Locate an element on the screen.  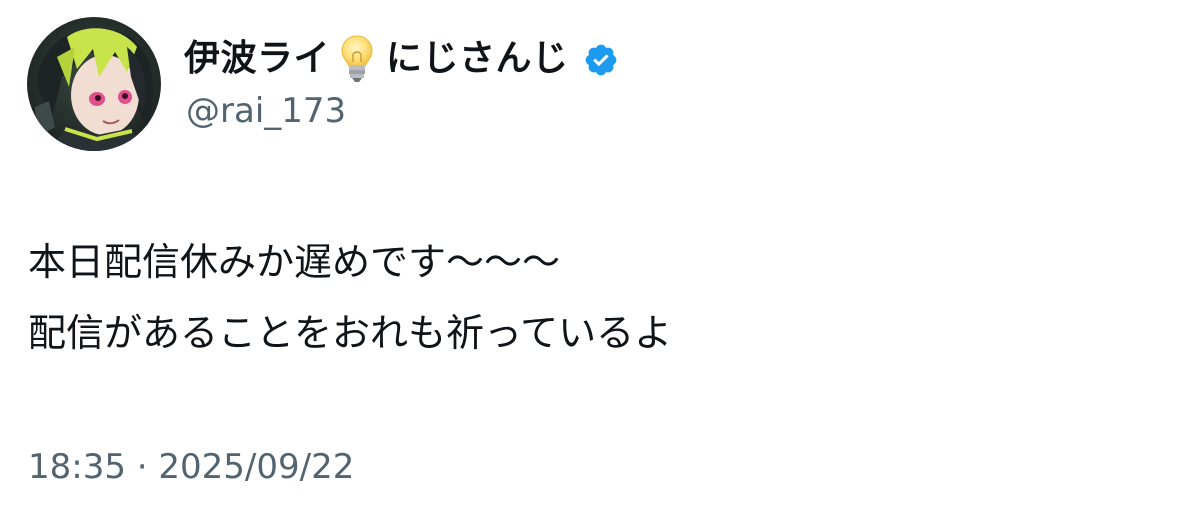
tweet-text-line: 本日配信休みか遅めです〜〜〜 is located at coordinates (294, 262).